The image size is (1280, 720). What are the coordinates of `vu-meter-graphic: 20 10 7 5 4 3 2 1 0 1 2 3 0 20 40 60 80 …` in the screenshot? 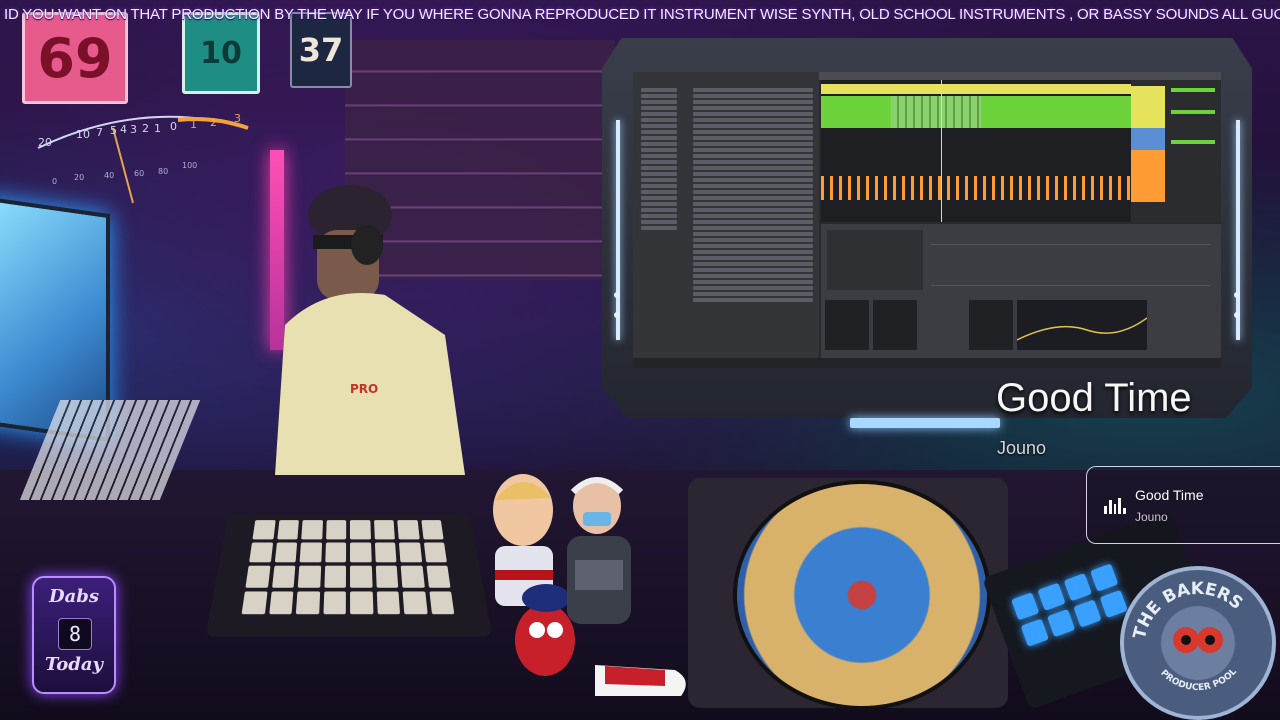 It's located at (143, 158).